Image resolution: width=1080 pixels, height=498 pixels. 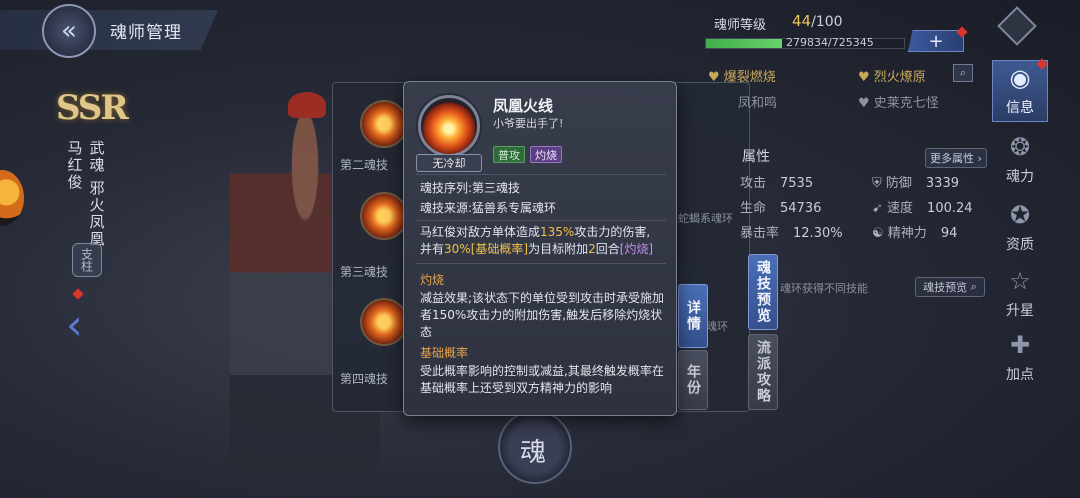 What do you see at coordinates (791, 233) in the screenshot?
I see `stat-crit: 暴击率 12.30%` at bounding box center [791, 233].